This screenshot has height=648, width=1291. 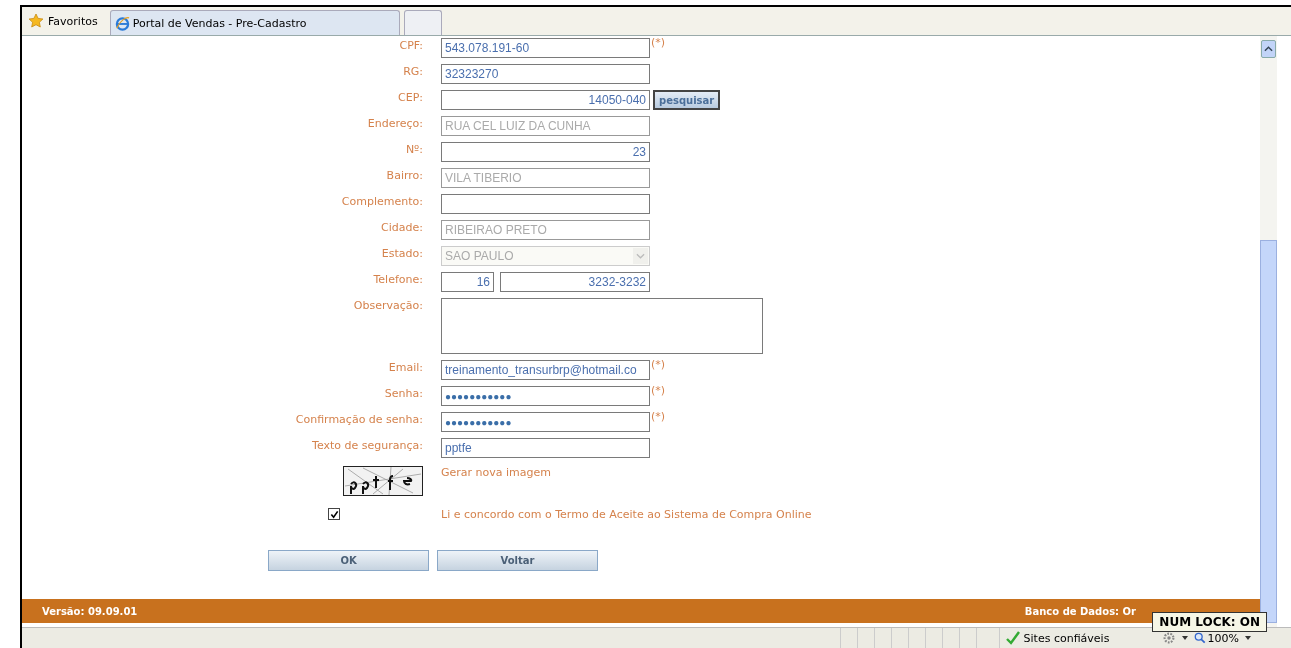 What do you see at coordinates (545, 74) in the screenshot?
I see `input-field: 32323270` at bounding box center [545, 74].